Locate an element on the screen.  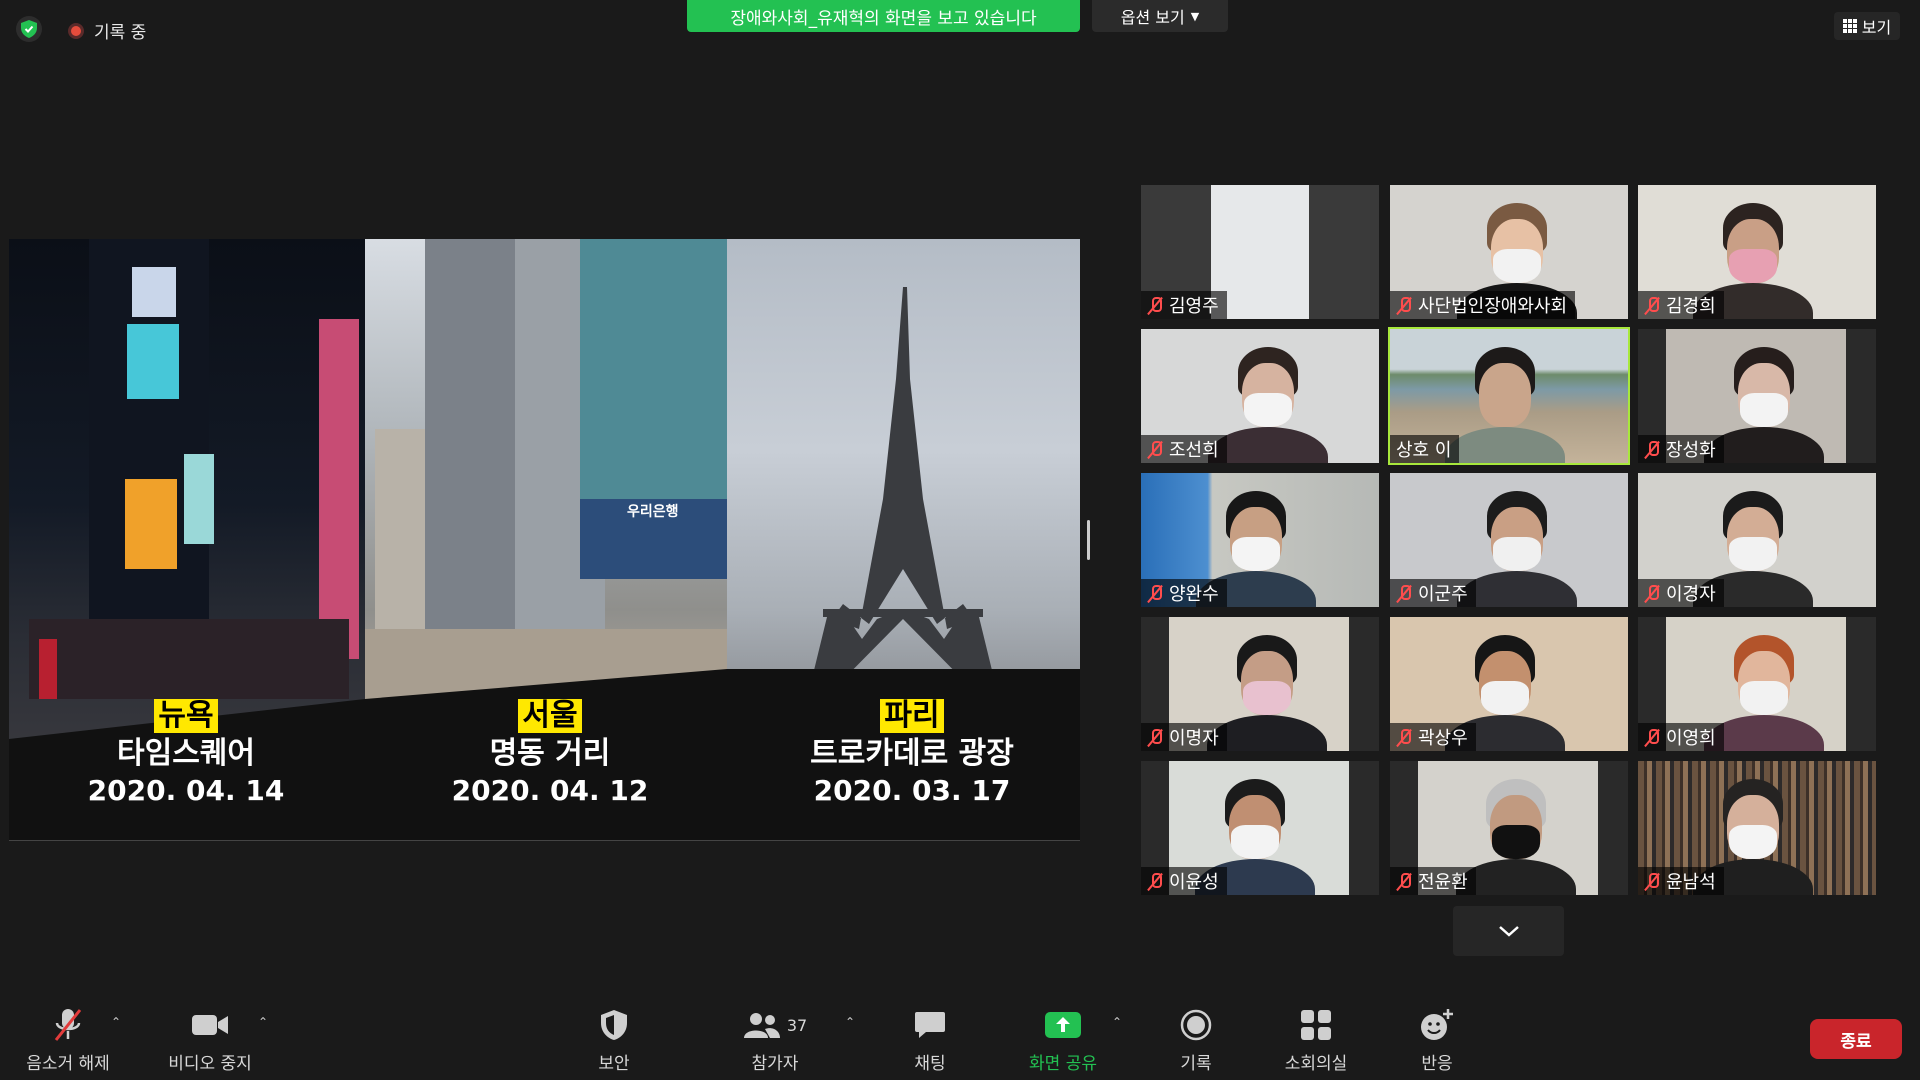
security-label: 보안 is located at coordinates (614, 1064).